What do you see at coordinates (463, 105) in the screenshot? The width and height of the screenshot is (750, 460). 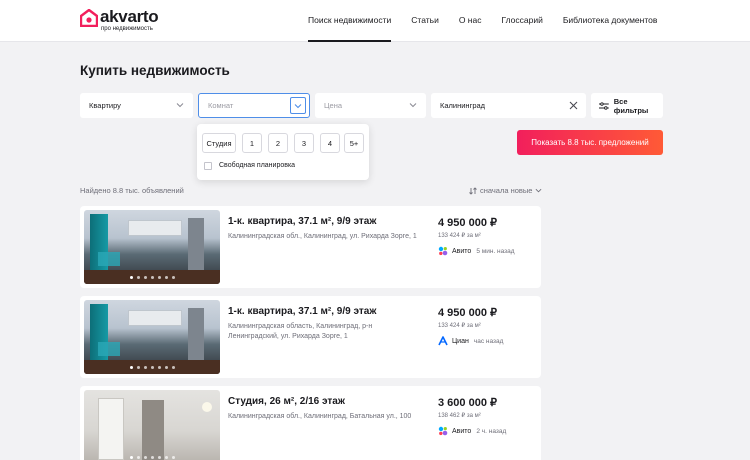 I see `city-value: Калининград` at bounding box center [463, 105].